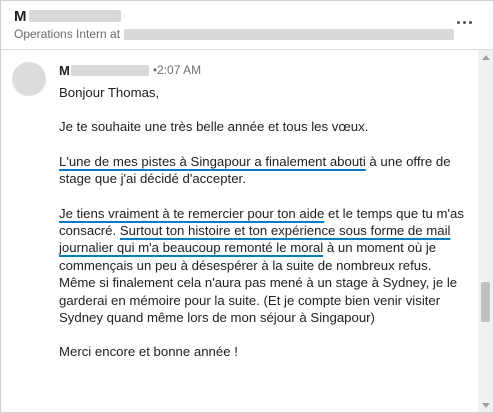 The image size is (494, 413). I want to click on vertical-scrollbar, so click(485, 231).